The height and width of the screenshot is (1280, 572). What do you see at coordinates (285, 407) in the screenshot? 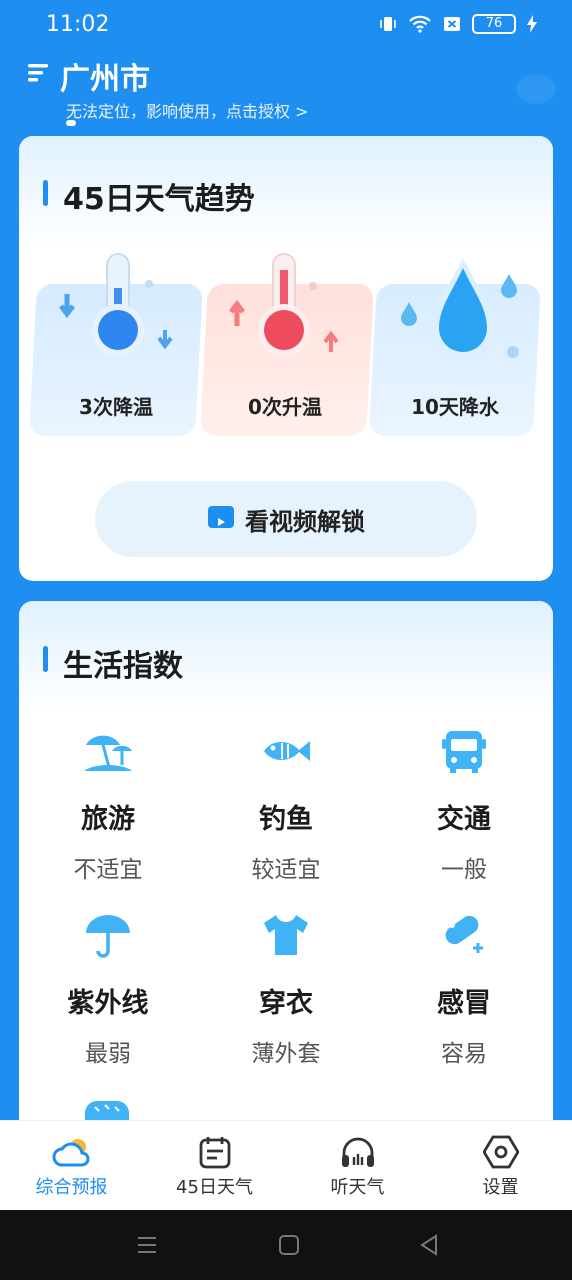
I see `warming-count: 0次升温` at bounding box center [285, 407].